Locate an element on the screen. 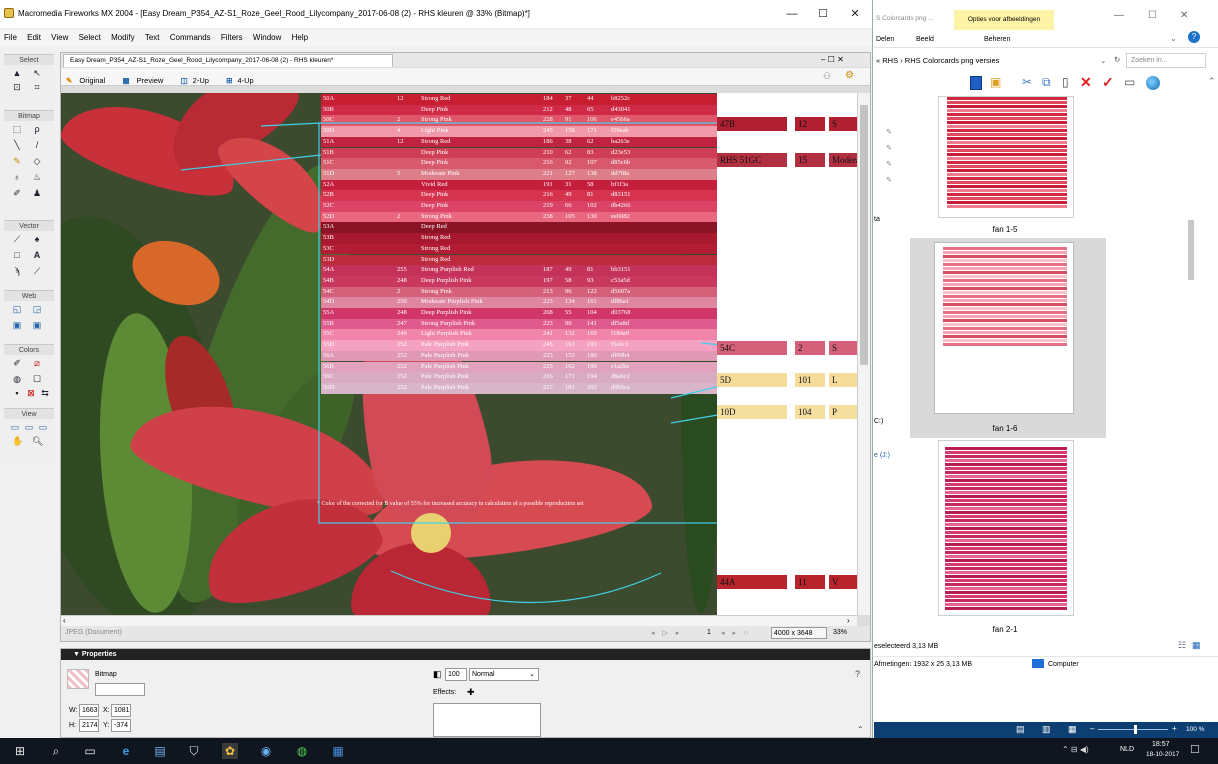 This screenshot has height=764, width=1218. full-screen-menu-icon: ▭ is located at coordinates (29, 427).